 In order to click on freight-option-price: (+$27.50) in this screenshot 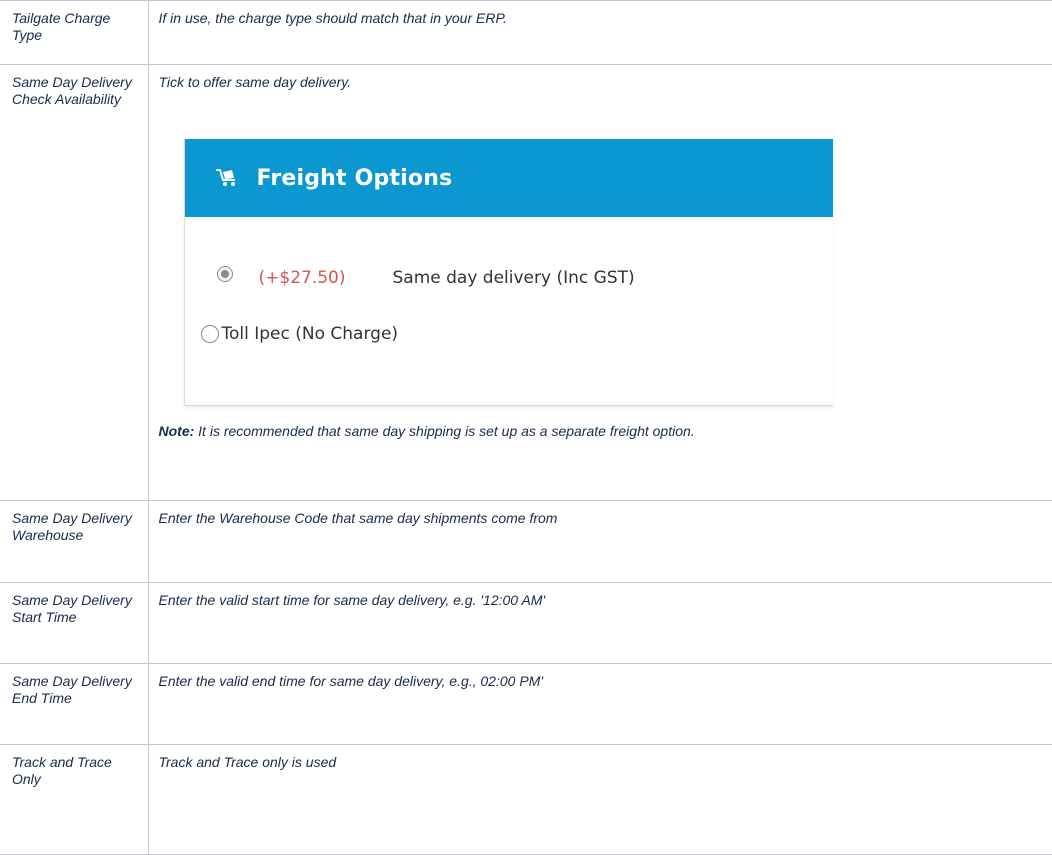, I will do `click(302, 277)`.